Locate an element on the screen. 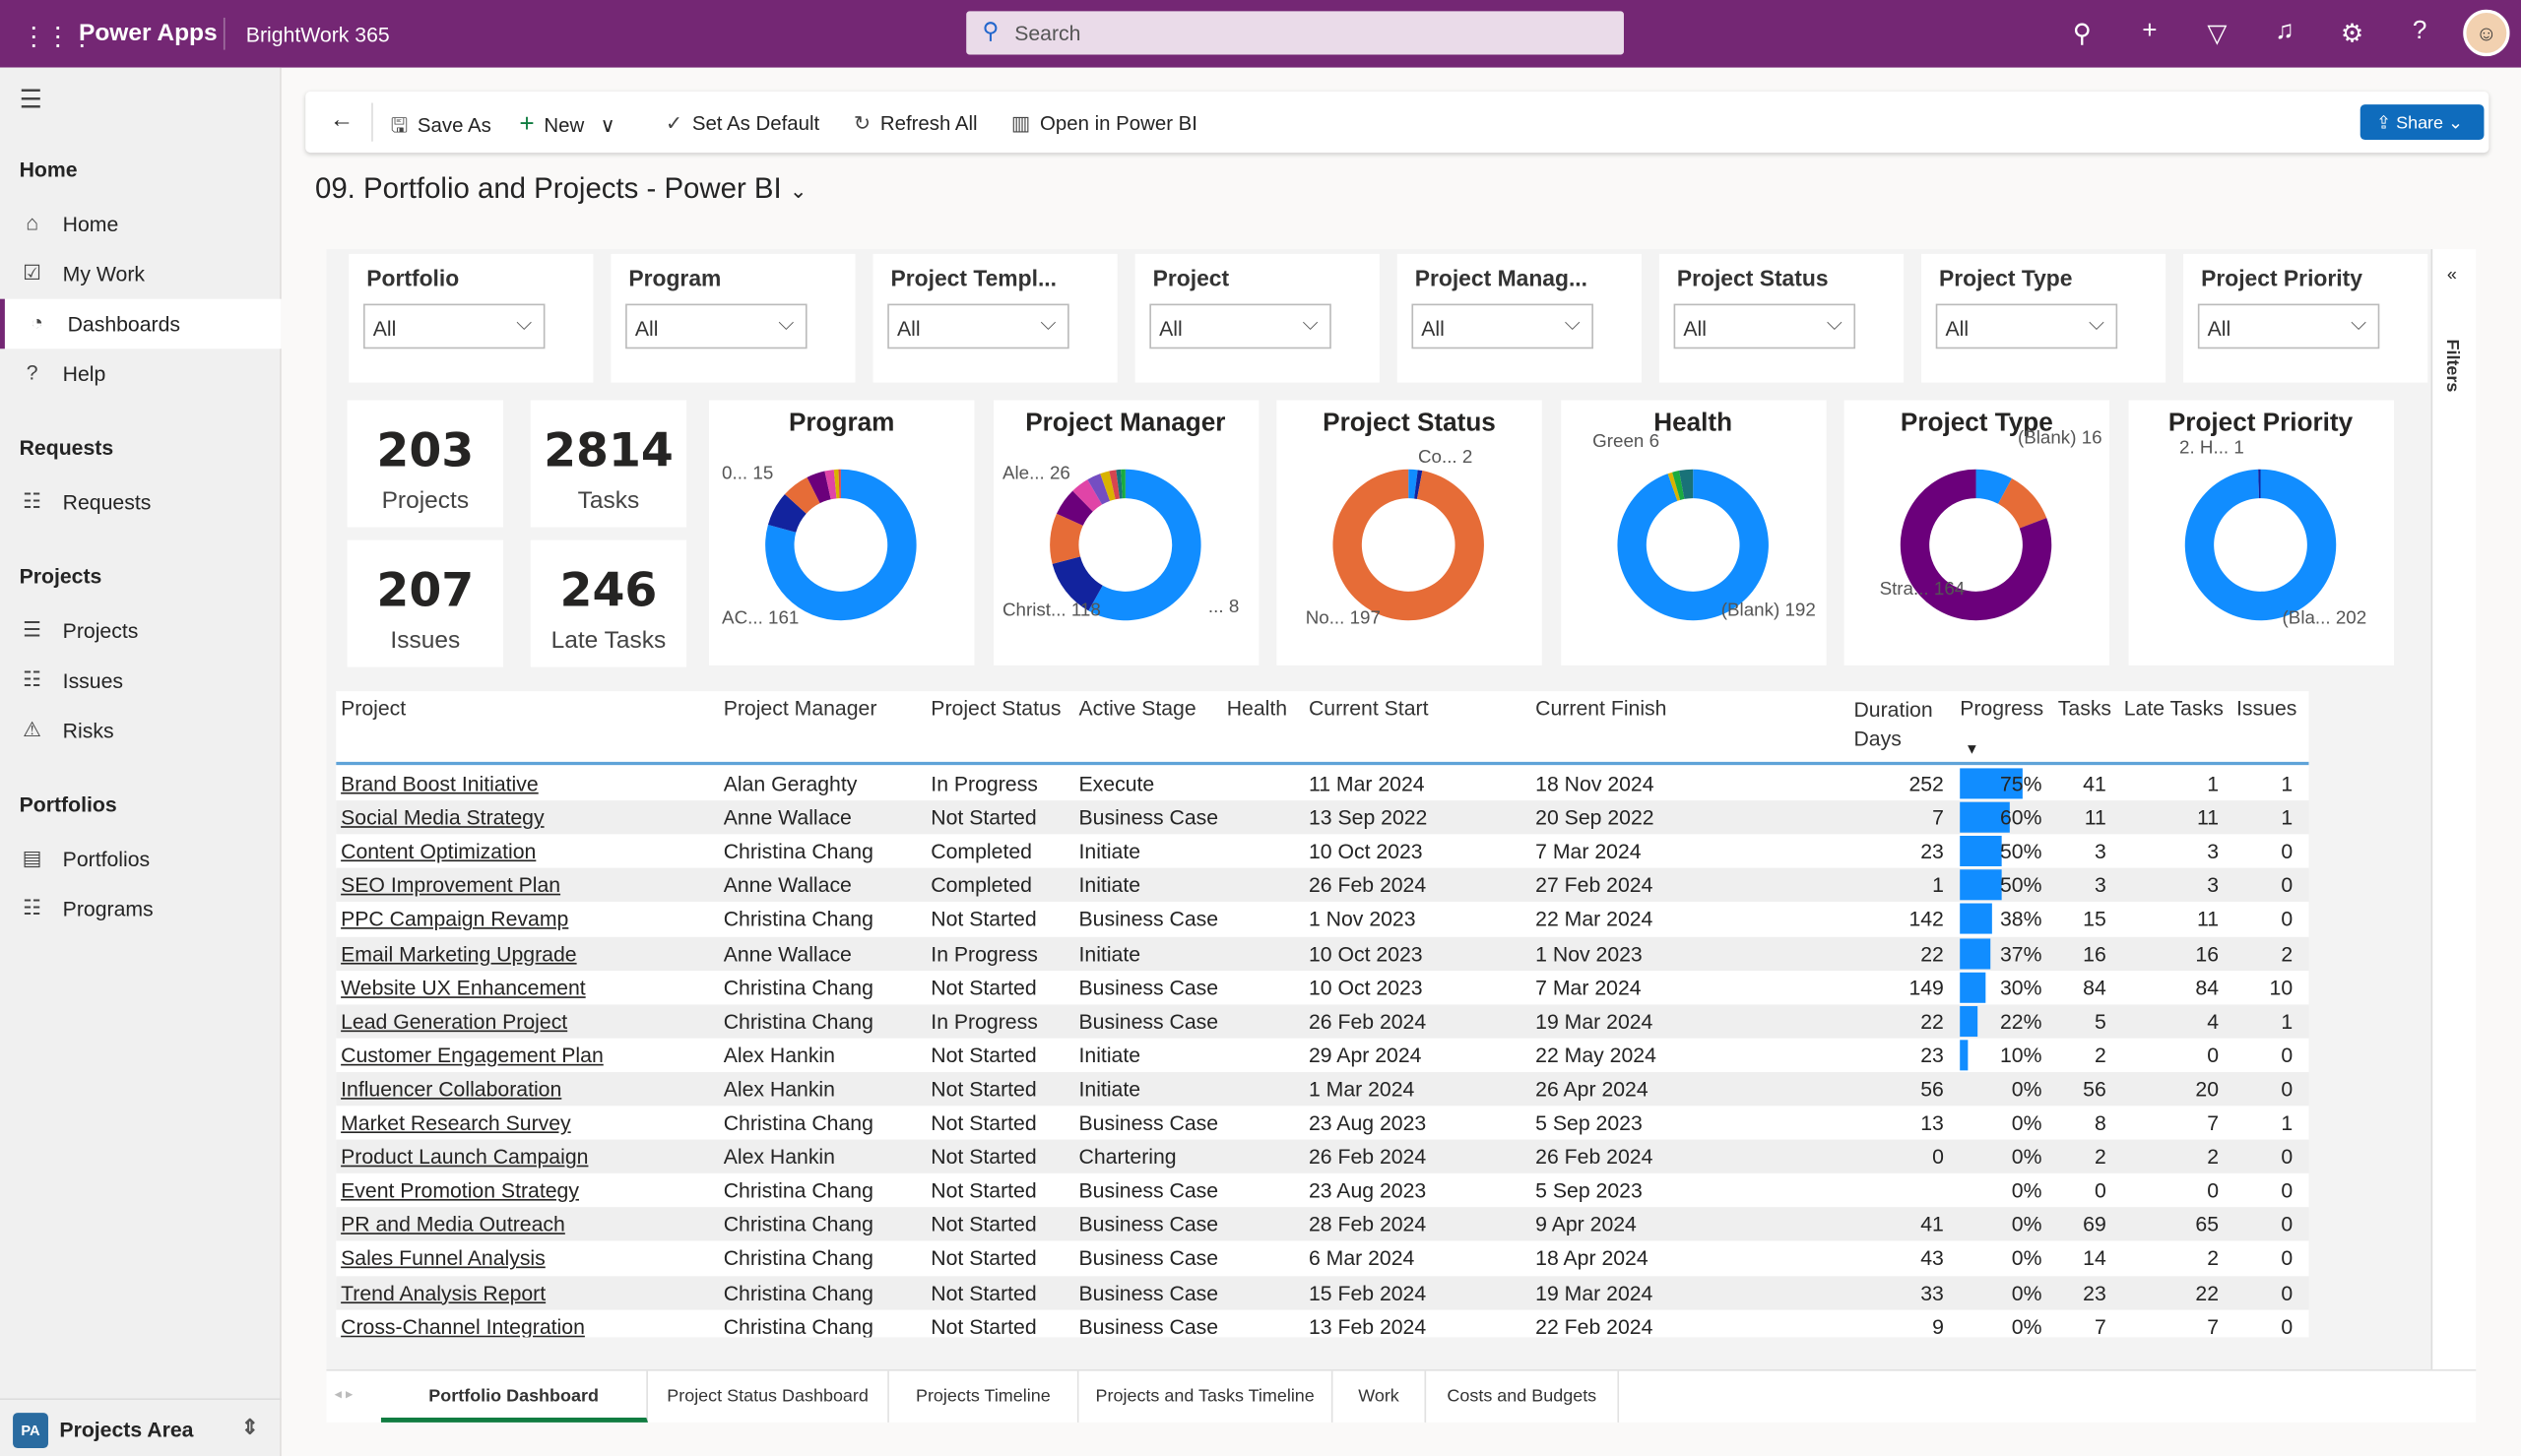 The width and height of the screenshot is (2521, 1456). project-link: Lead Generation Project is located at coordinates (454, 1021).